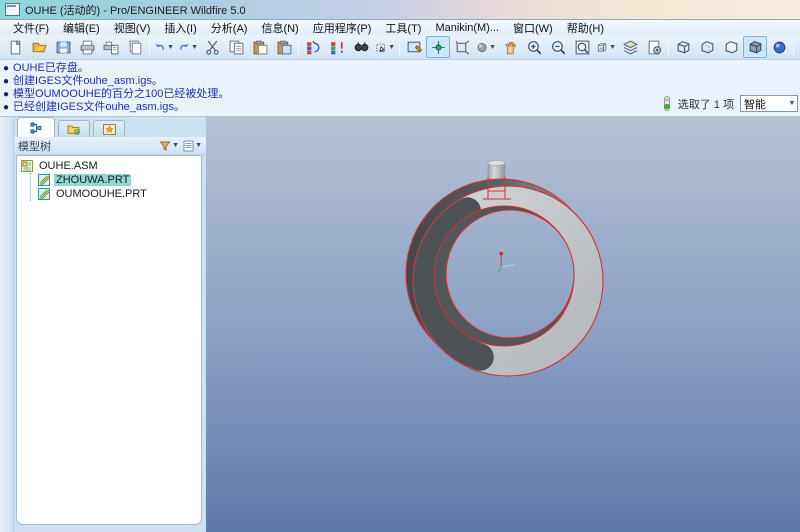  I want to click on paste-special-button, so click(284, 47).